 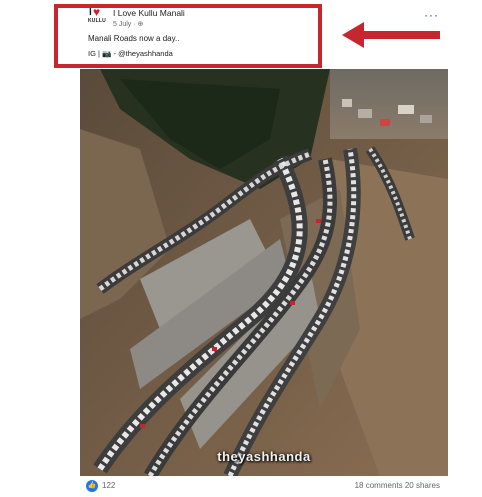 I want to click on post-footer: 👍 122 18 comments 20 shares, so click(x=264, y=487).